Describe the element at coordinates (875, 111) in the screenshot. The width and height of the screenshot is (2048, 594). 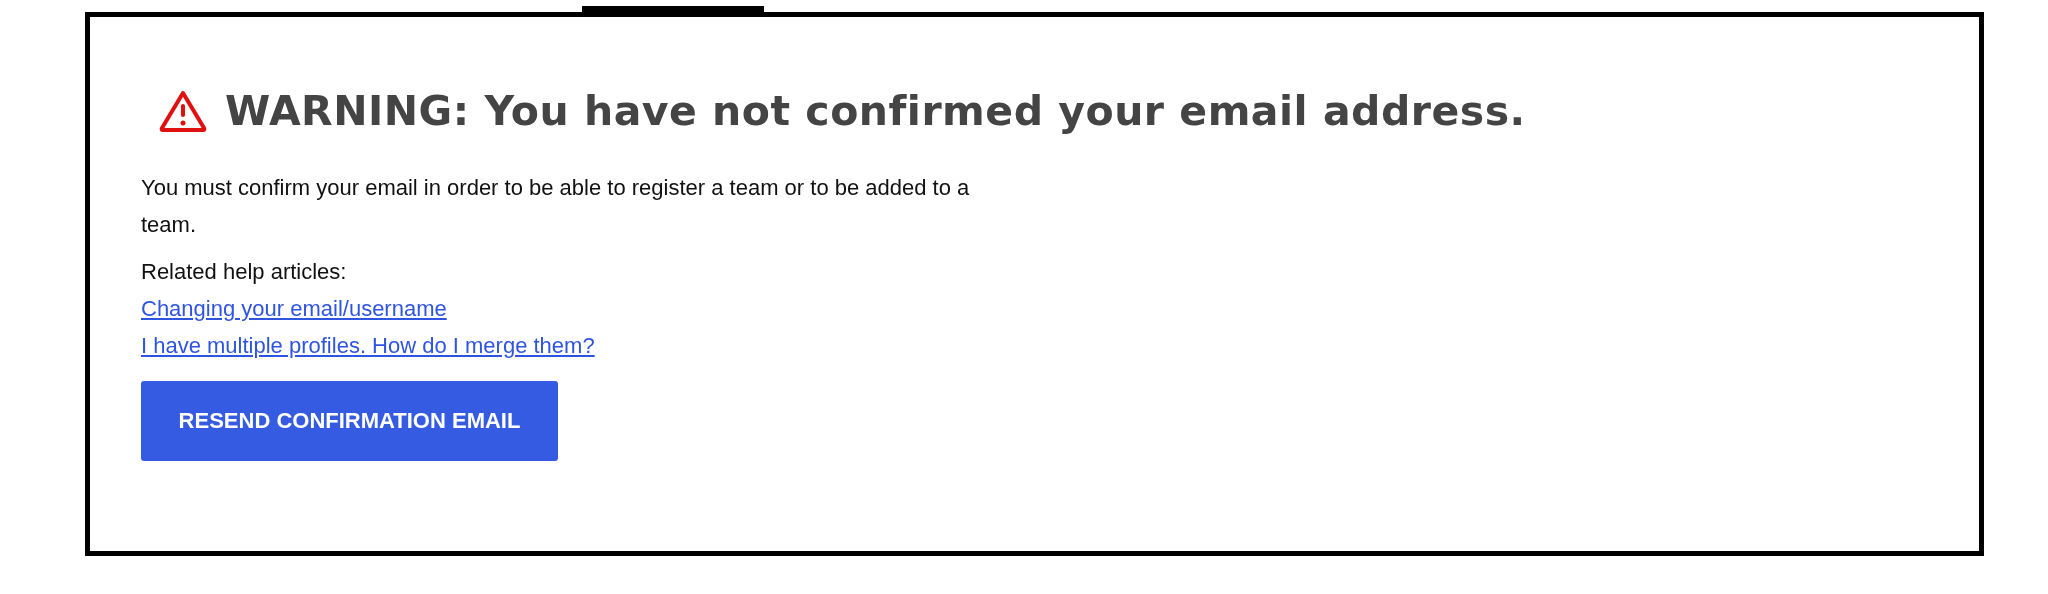
I see `warning-title: WARNING: You have not confirmed your email address.` at that location.